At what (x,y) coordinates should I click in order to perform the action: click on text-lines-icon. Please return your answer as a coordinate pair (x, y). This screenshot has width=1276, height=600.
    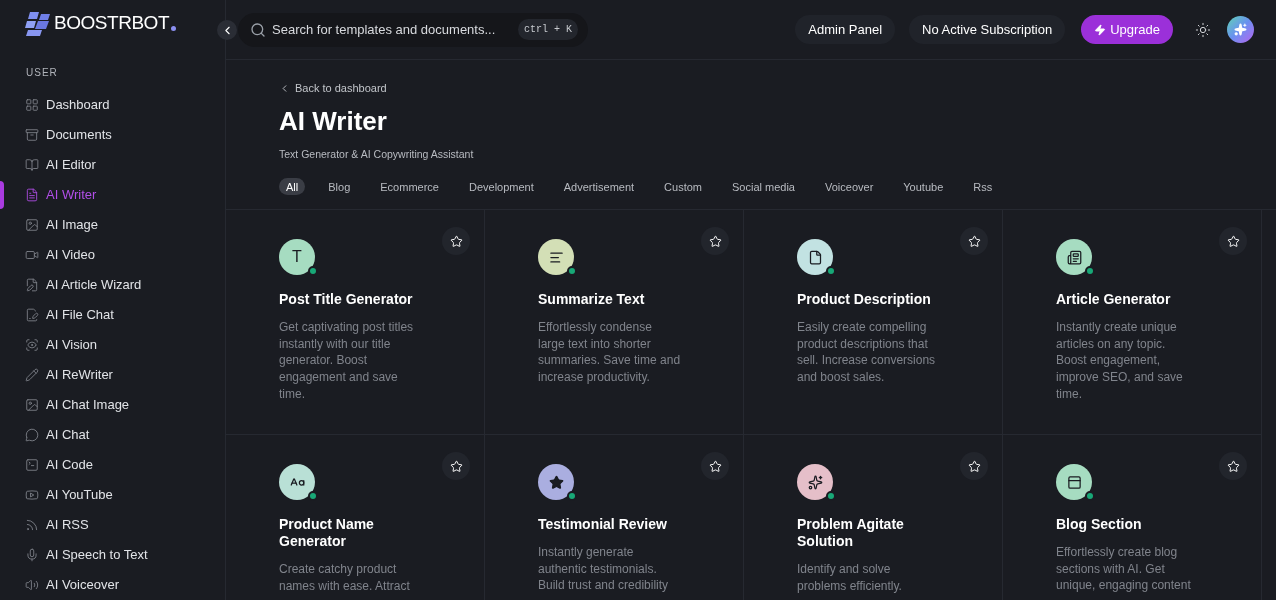
    Looking at the image, I should click on (556, 257).